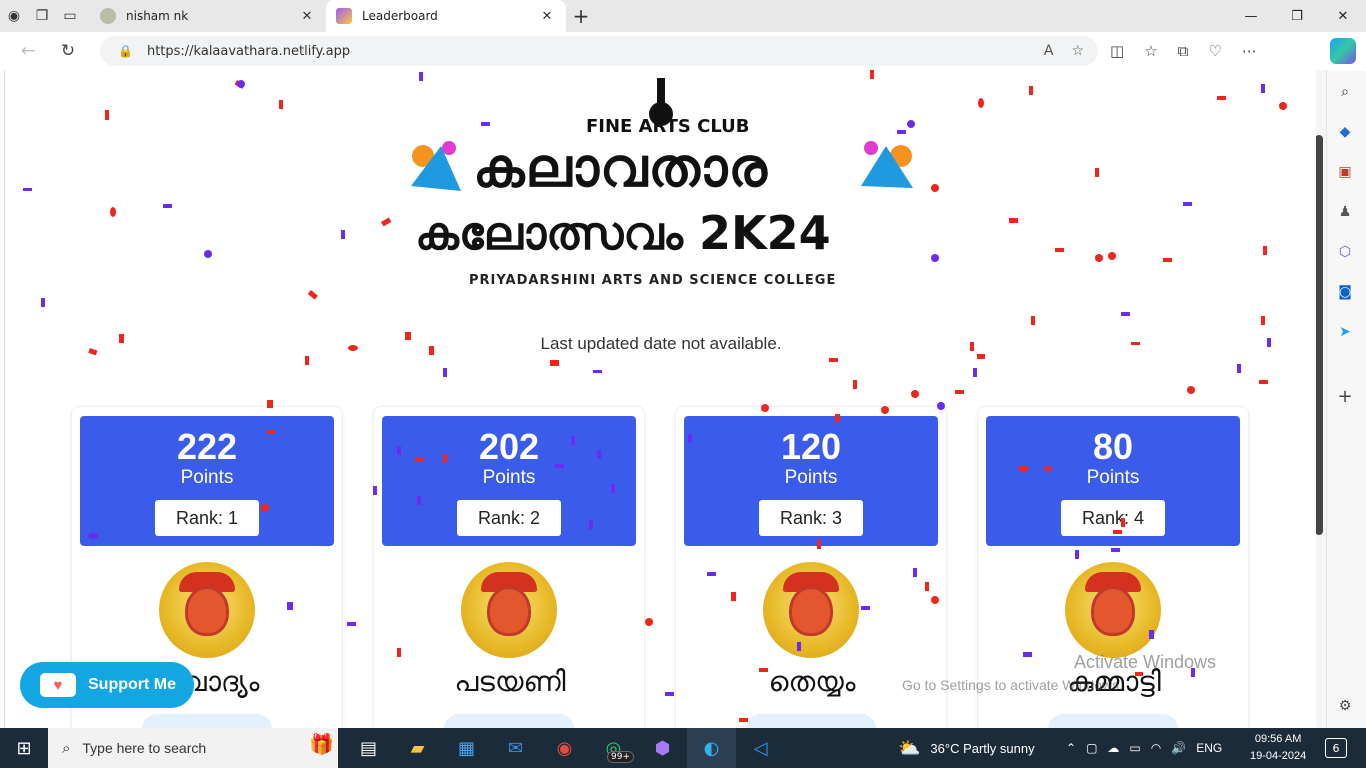 This screenshot has height=768, width=1366. What do you see at coordinates (509, 481) in the screenshot?
I see `card-header: 202 Points Rank: 2` at bounding box center [509, 481].